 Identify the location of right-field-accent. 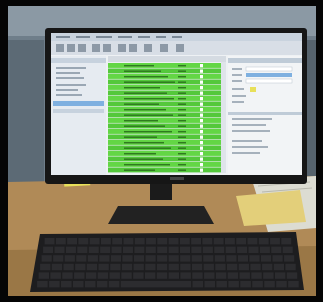
(269, 75).